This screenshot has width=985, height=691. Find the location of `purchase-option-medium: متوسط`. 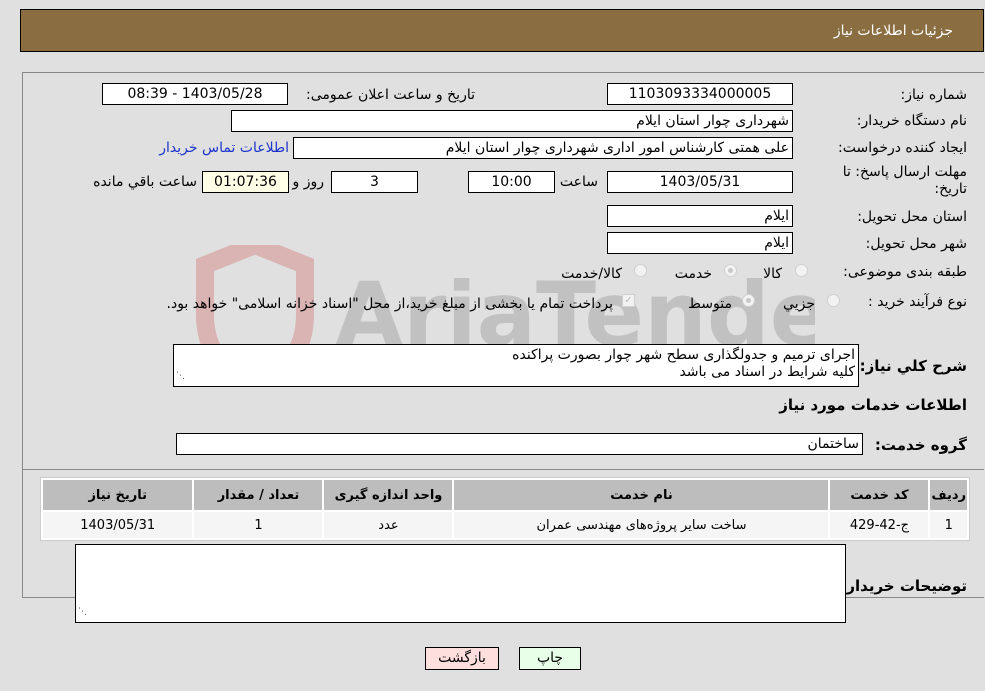

purchase-option-medium: متوسط is located at coordinates (710, 304).